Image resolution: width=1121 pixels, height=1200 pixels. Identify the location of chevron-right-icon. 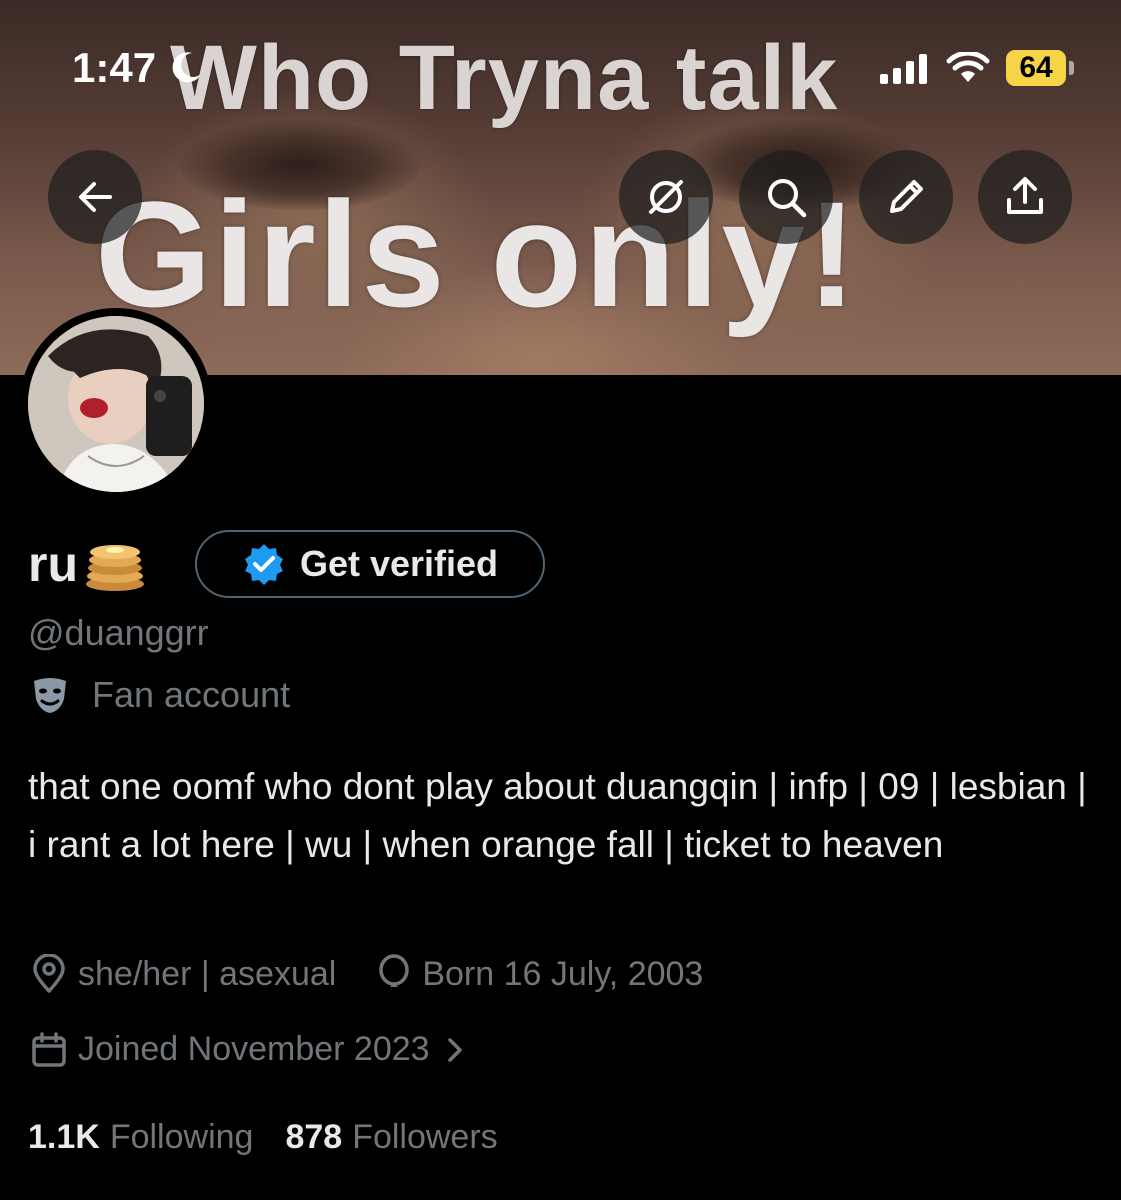
(454, 1049).